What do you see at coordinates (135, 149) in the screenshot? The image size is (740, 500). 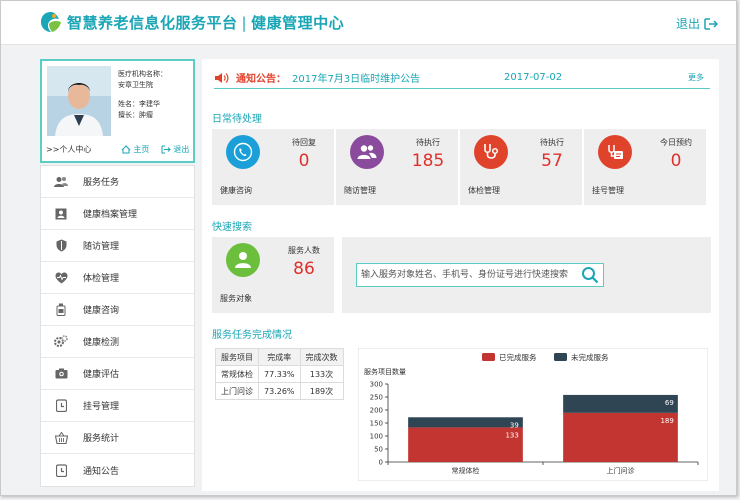 I see `home-link: 主页` at bounding box center [135, 149].